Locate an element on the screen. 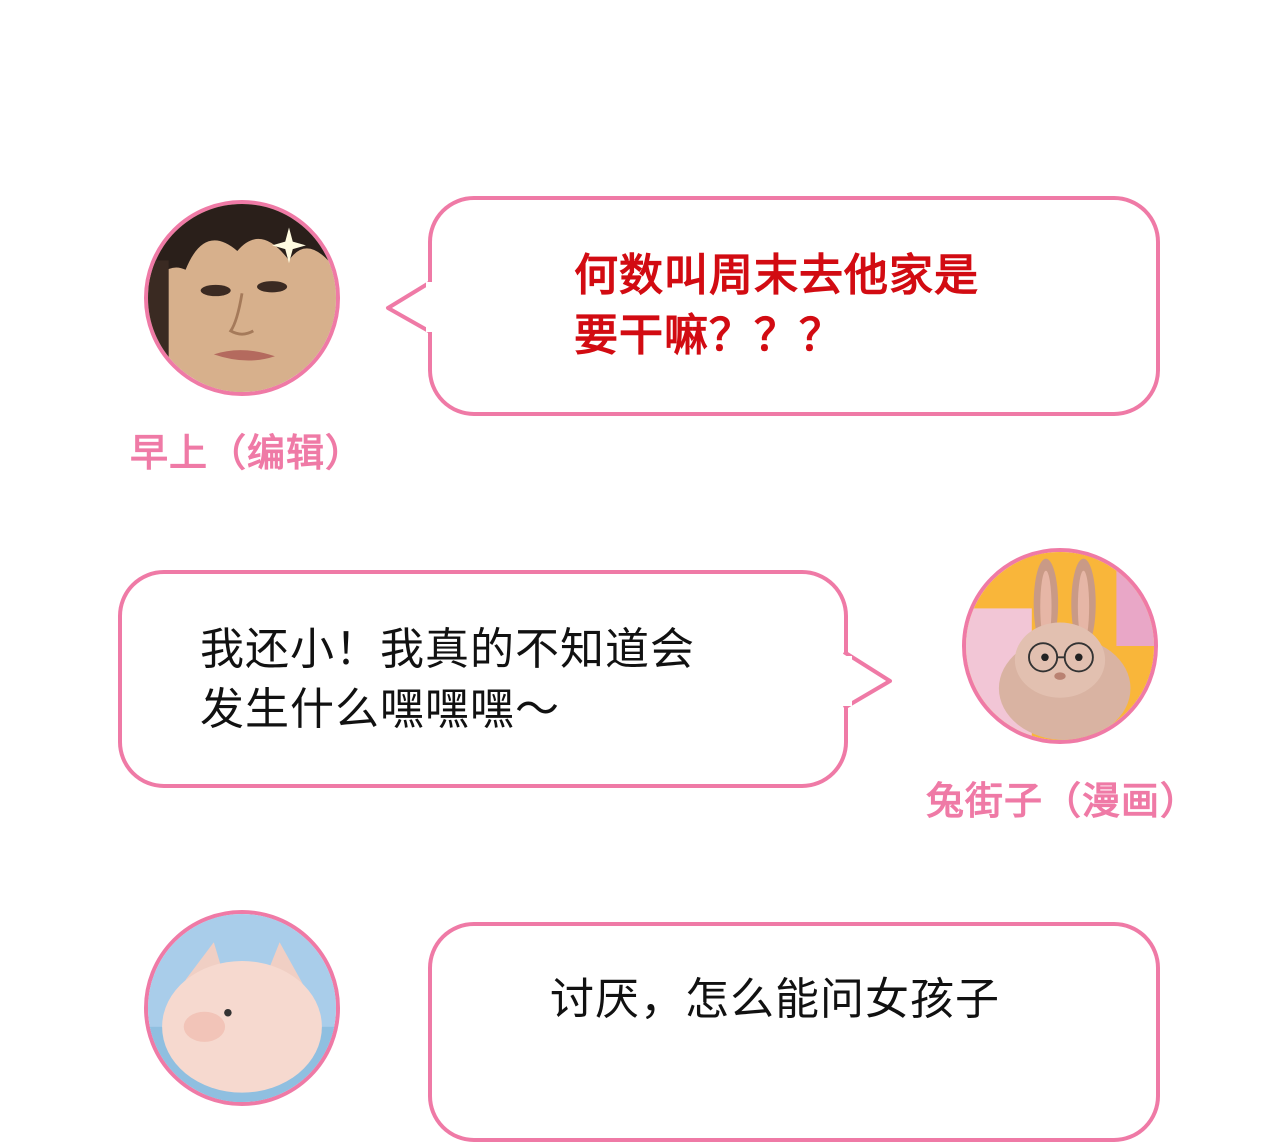 The width and height of the screenshot is (1280, 1142). pig-icon is located at coordinates (242, 1008).